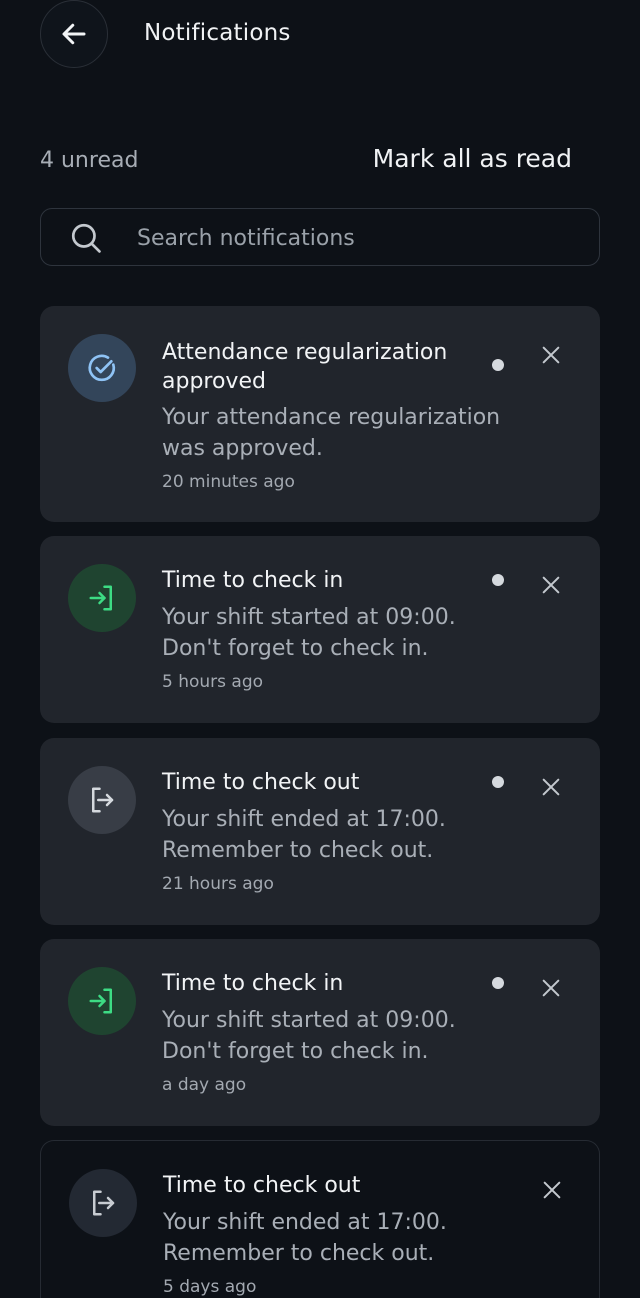 The width and height of the screenshot is (640, 1298). Describe the element at coordinates (305, 367) in the screenshot. I see `notification-title: Attendance regularization approved` at that location.